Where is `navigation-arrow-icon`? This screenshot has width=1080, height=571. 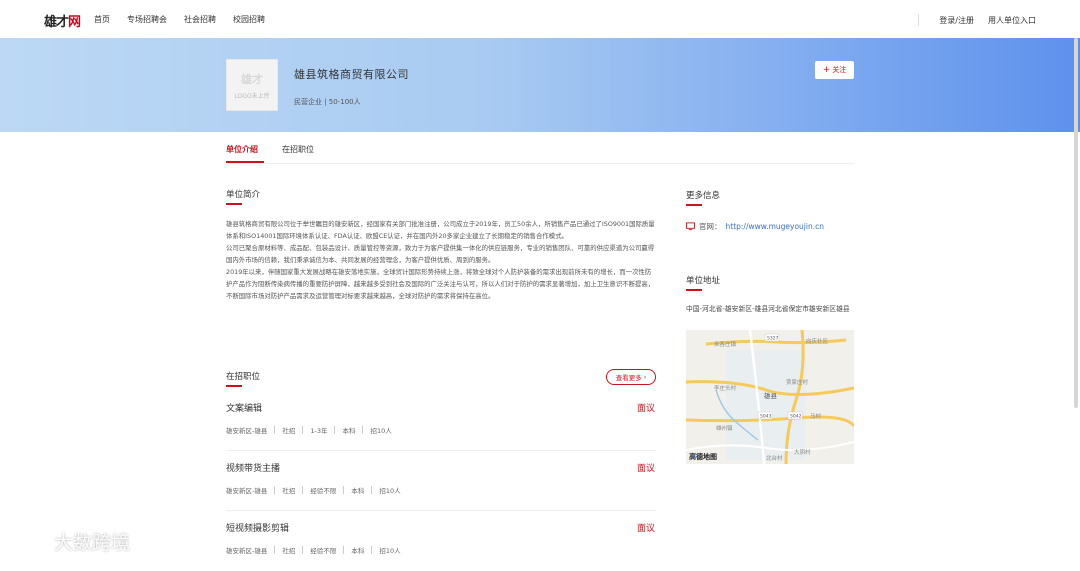
navigation-arrow-icon is located at coordinates (693, 456).